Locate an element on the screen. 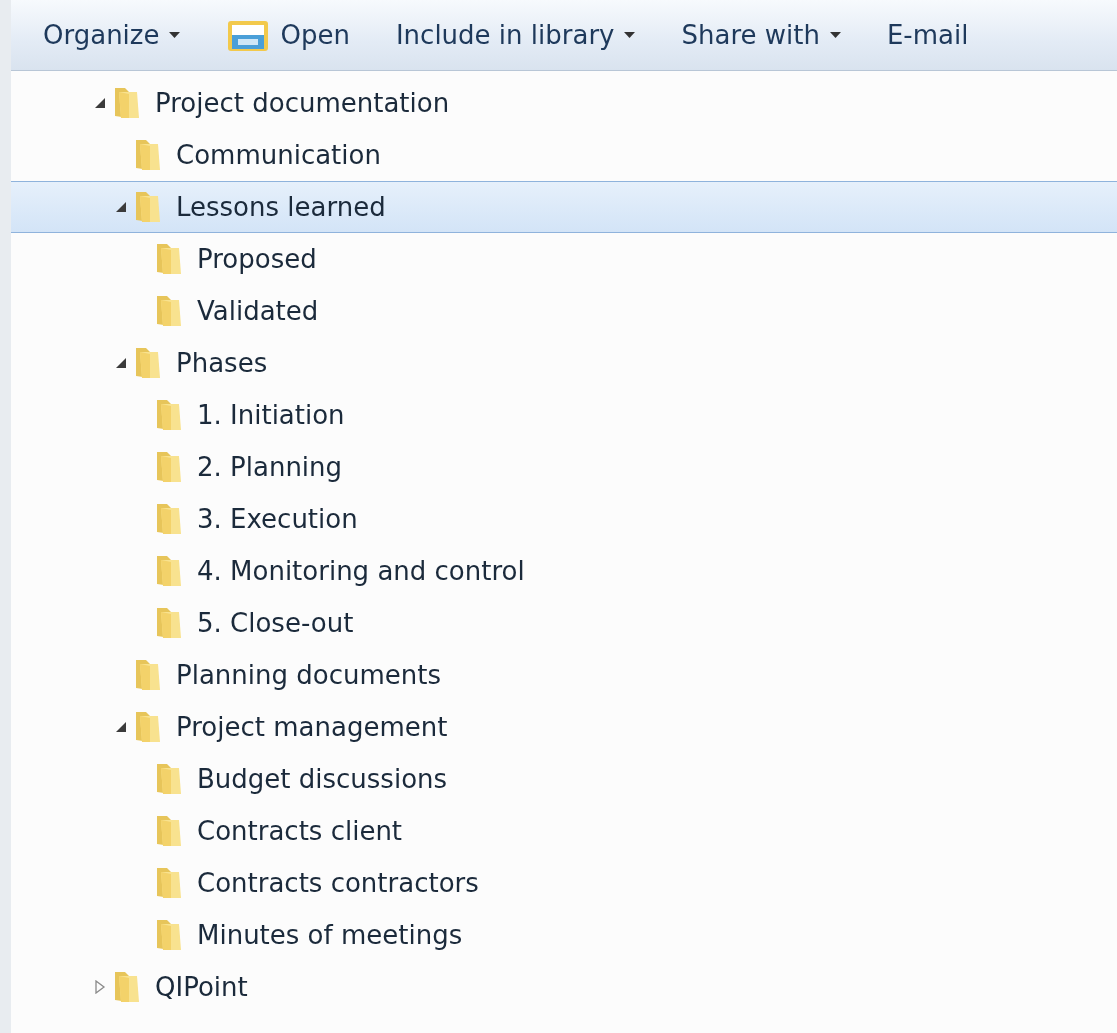  tree-item-label: Contracts contractors is located at coordinates (338, 883).